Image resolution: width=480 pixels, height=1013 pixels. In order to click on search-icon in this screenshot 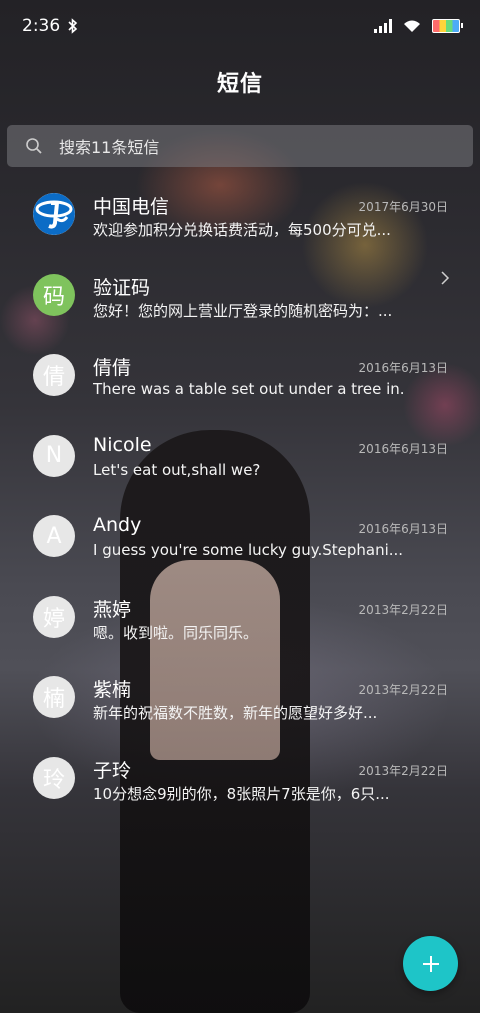, I will do `click(34, 146)`.